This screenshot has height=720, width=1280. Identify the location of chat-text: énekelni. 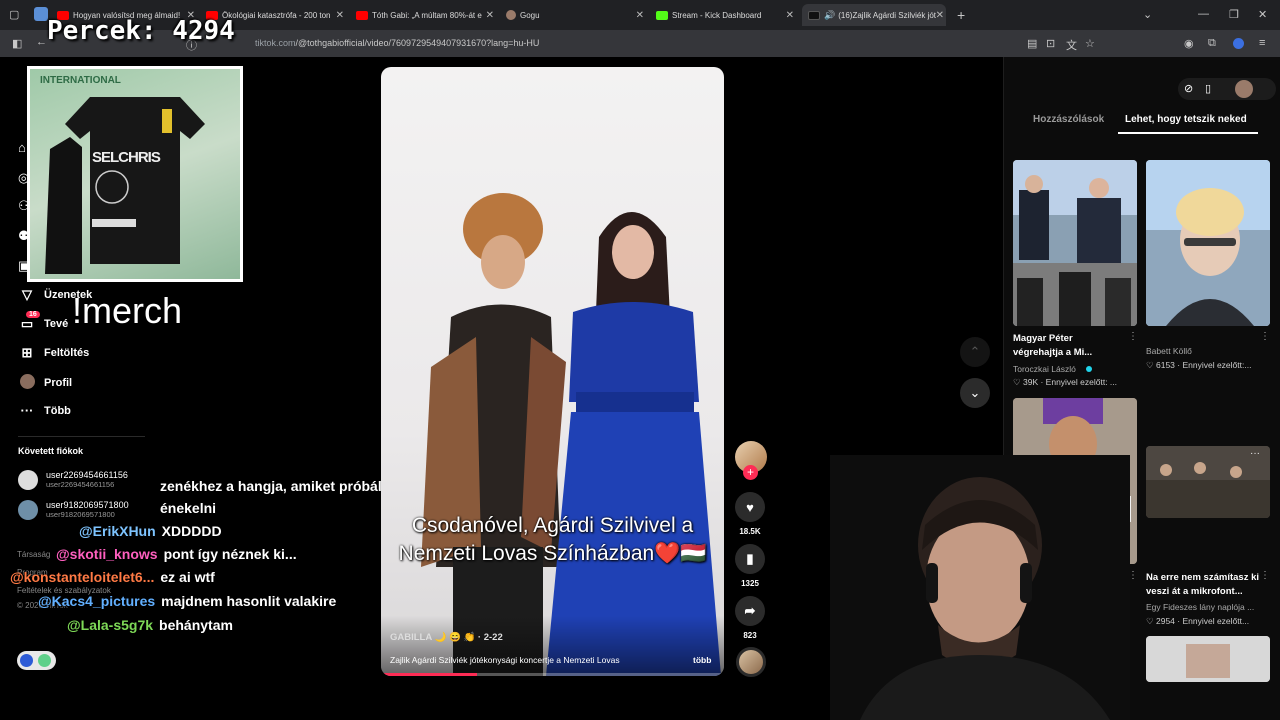
(188, 508).